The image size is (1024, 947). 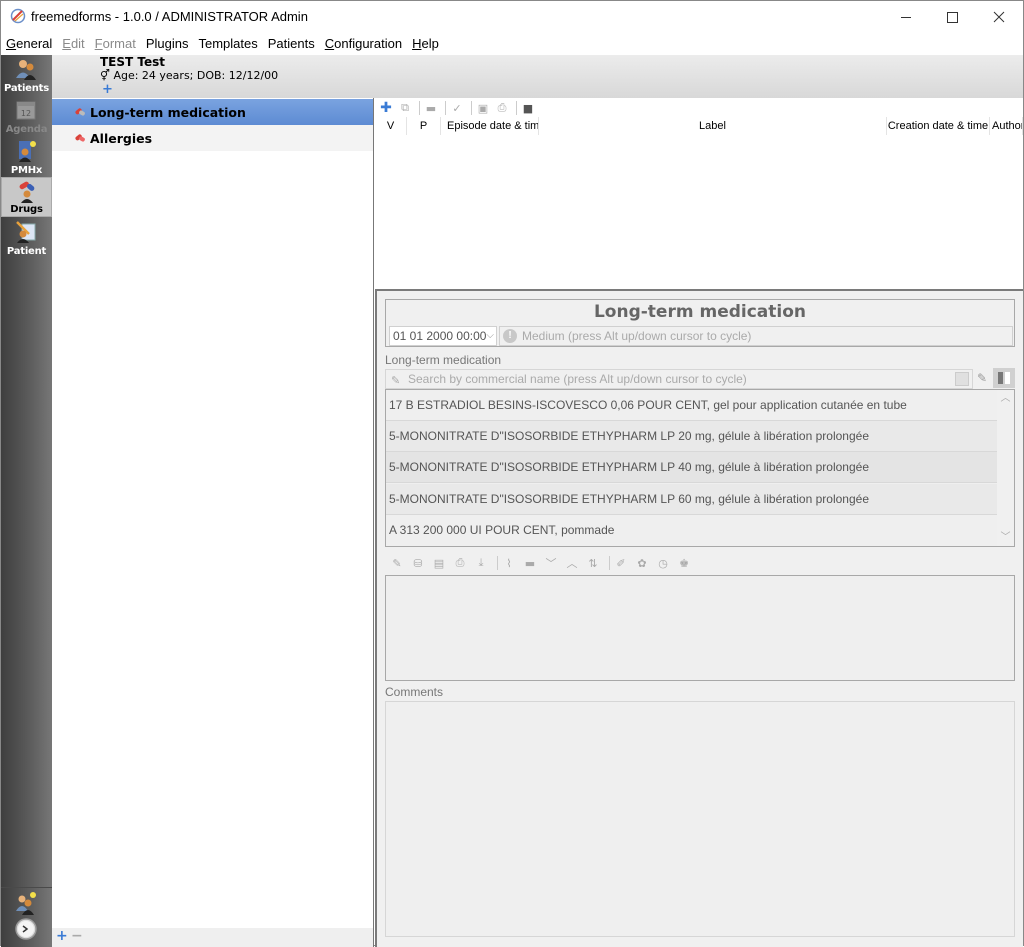 I want to click on save-icon: ⤓, so click(x=481, y=562).